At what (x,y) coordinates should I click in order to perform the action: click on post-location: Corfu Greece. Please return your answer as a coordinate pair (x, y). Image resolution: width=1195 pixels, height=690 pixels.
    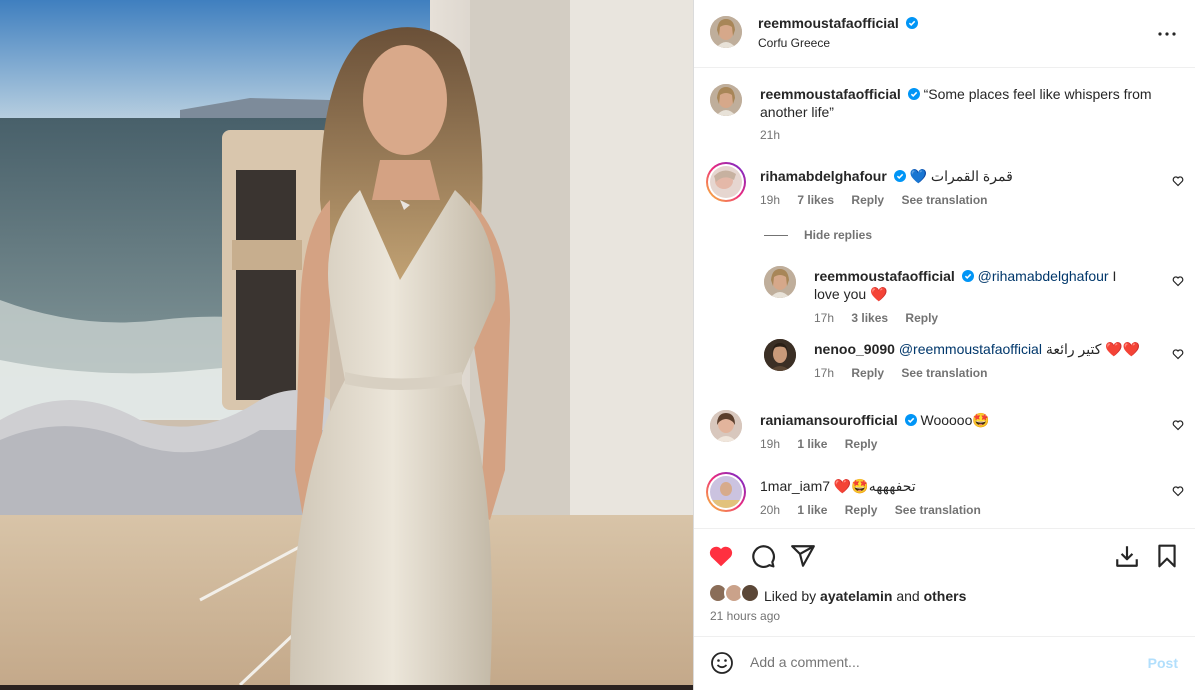
    Looking at the image, I should click on (794, 43).